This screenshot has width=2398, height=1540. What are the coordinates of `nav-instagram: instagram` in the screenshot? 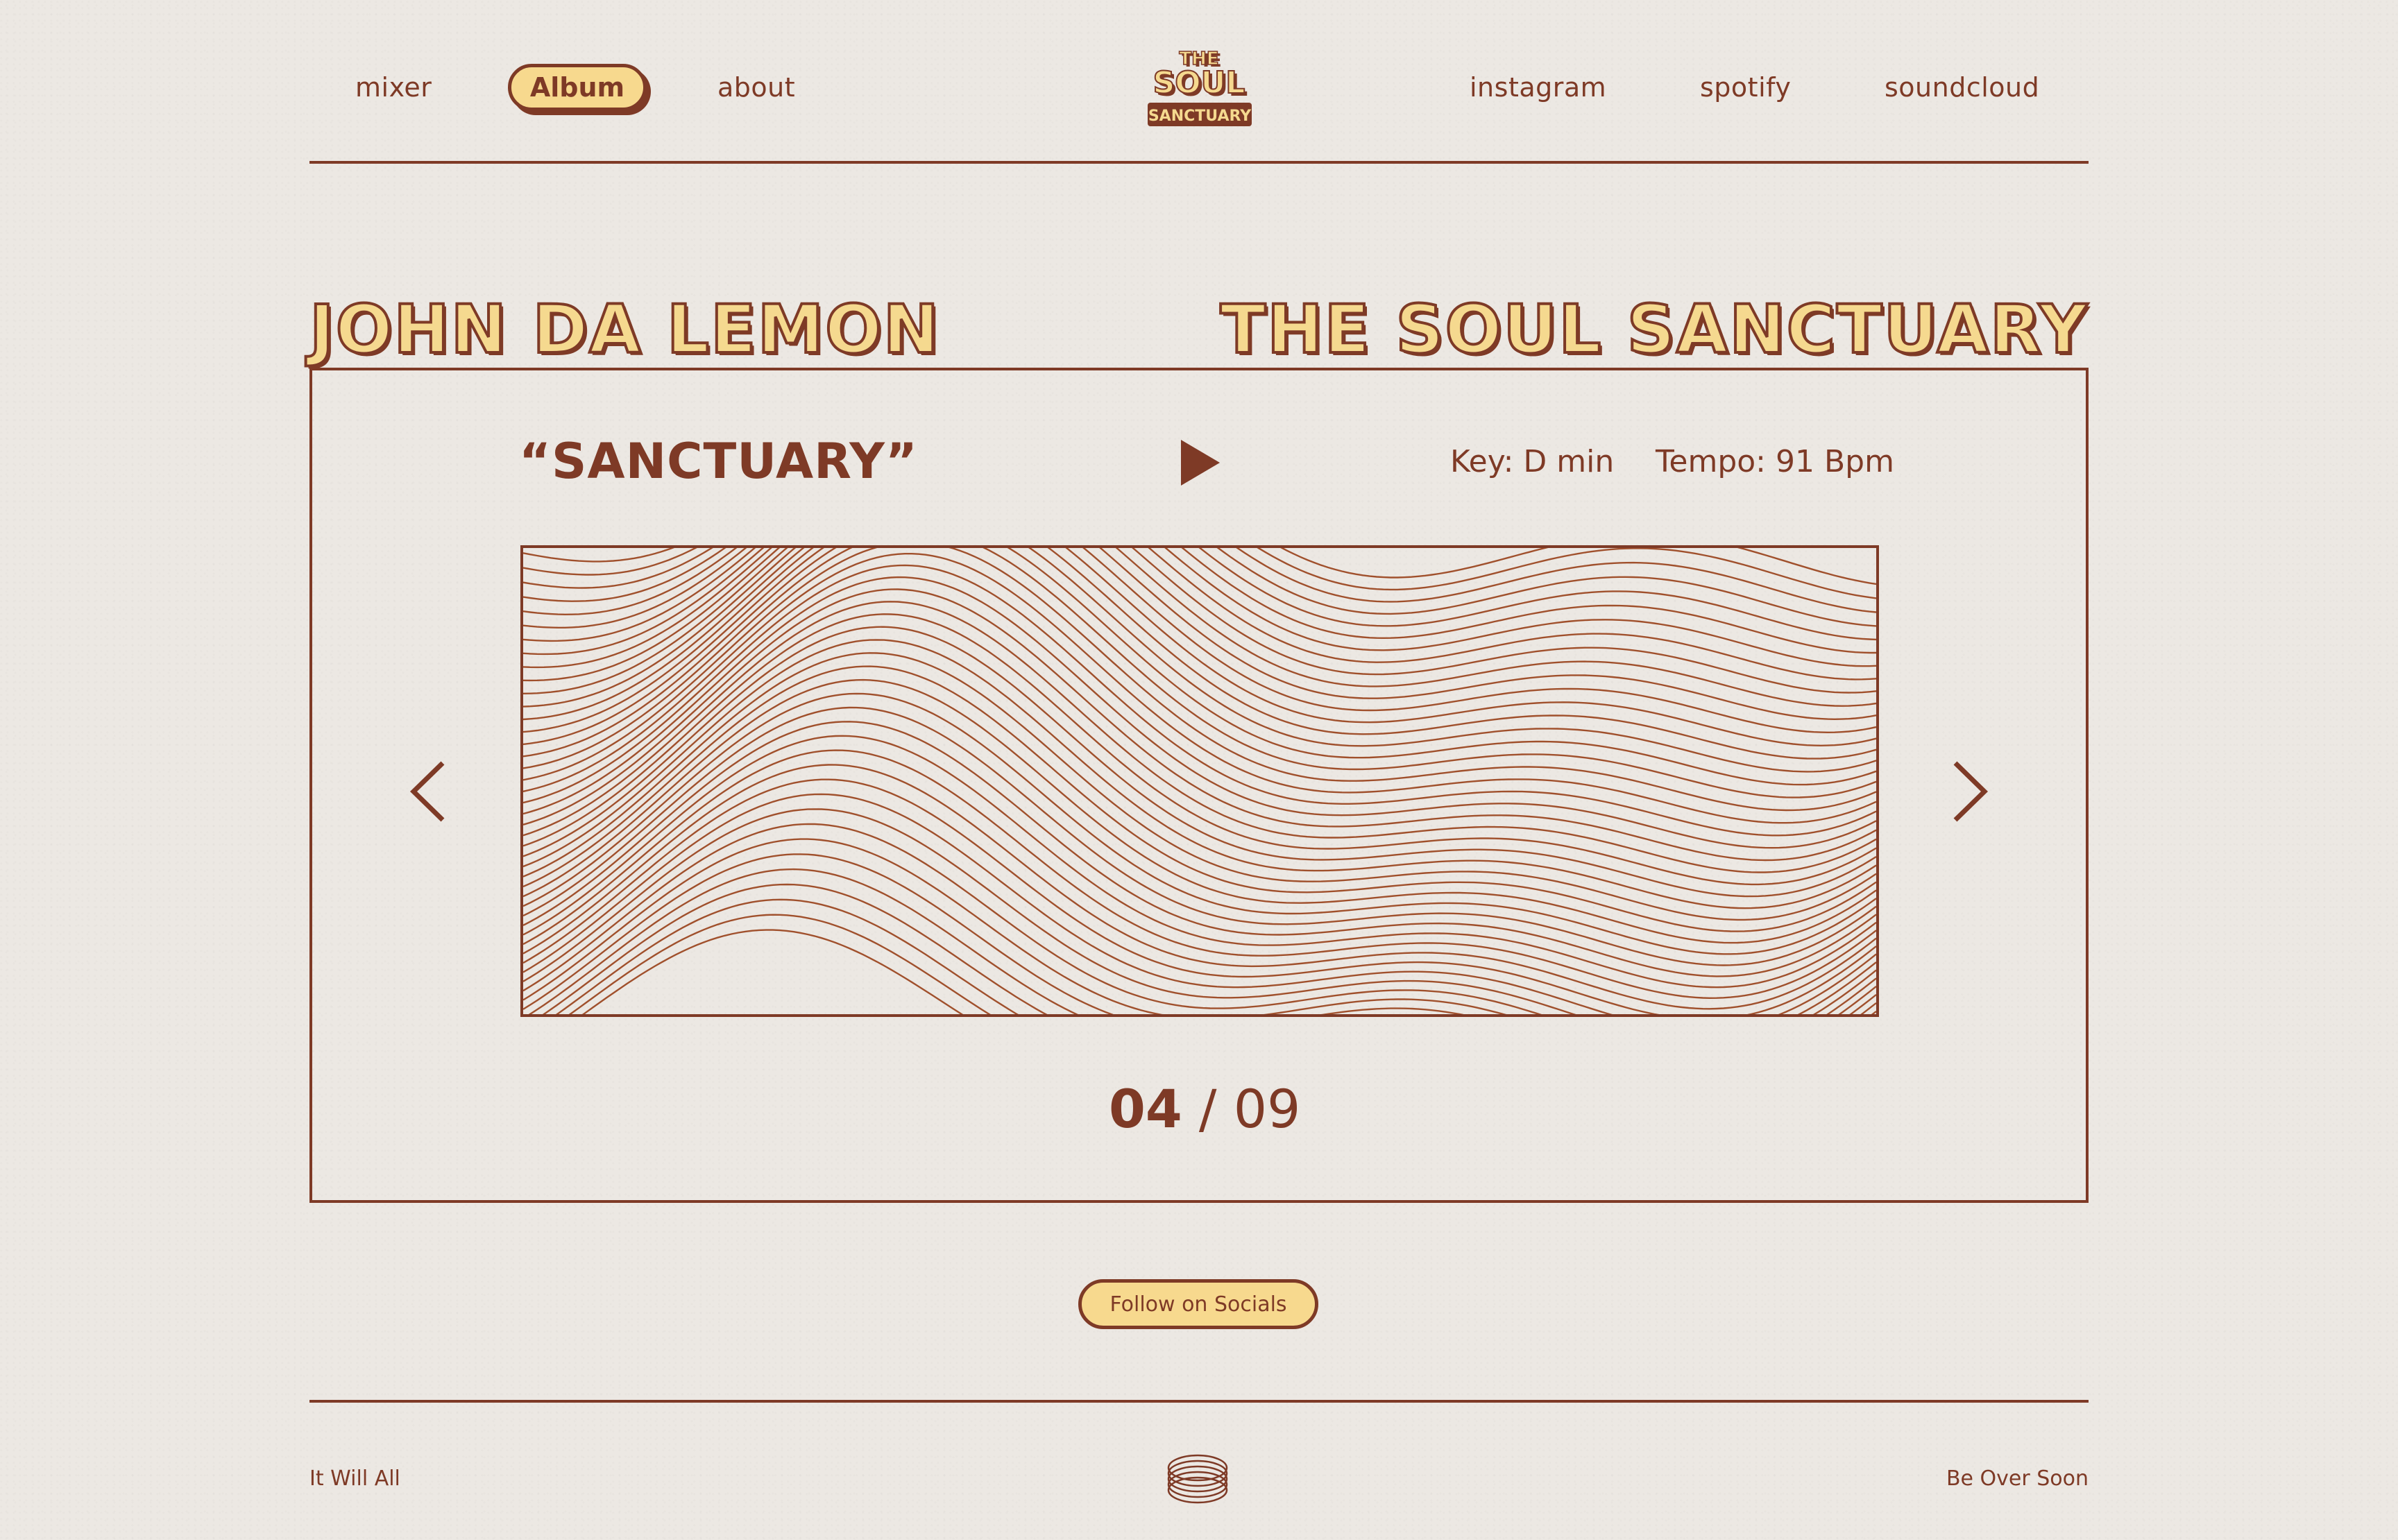 It's located at (1538, 87).